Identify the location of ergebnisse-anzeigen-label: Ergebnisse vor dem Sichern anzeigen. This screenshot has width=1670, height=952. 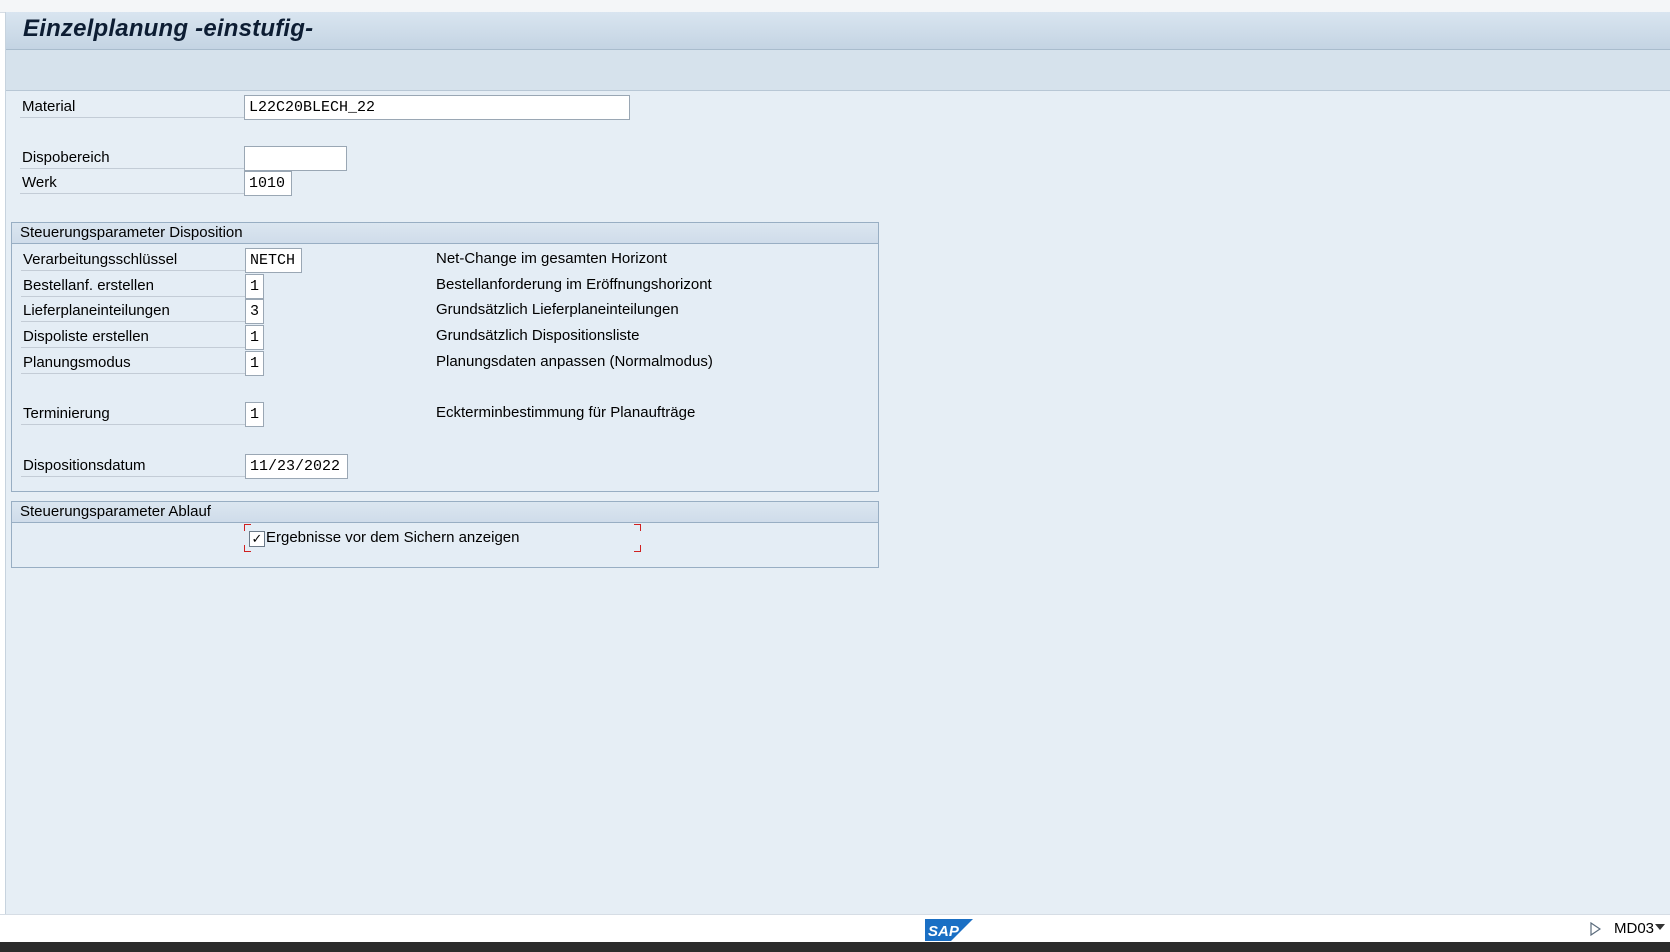
(392, 538).